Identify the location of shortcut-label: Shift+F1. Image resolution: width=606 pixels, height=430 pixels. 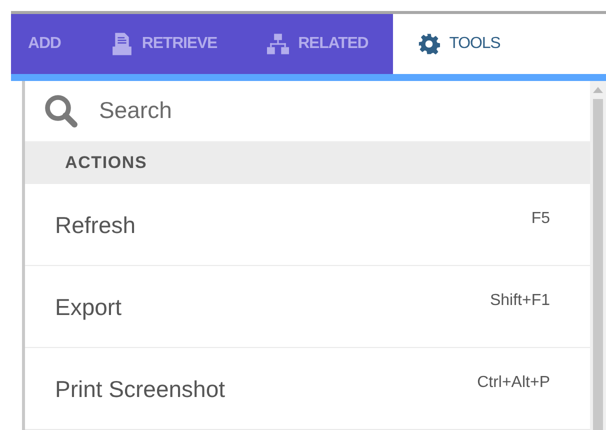
(520, 301).